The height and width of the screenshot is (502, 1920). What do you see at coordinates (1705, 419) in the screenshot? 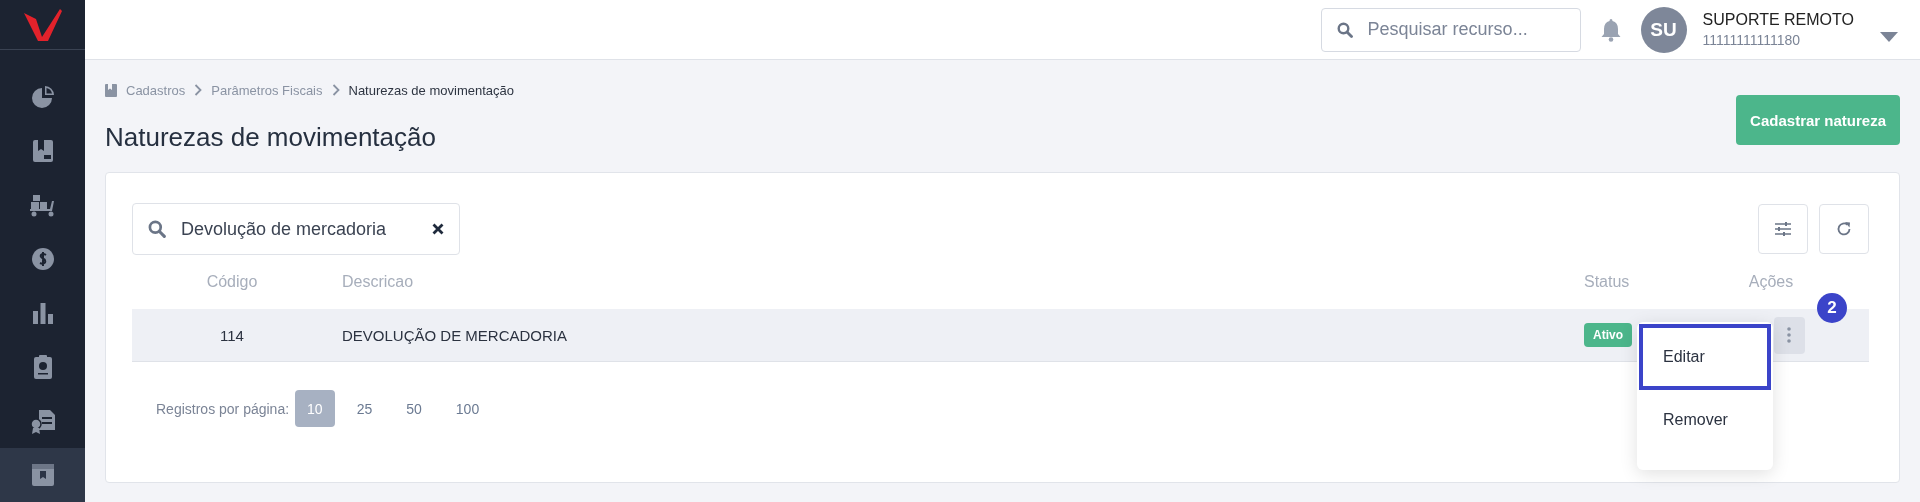
I see `menu-item: Remover` at bounding box center [1705, 419].